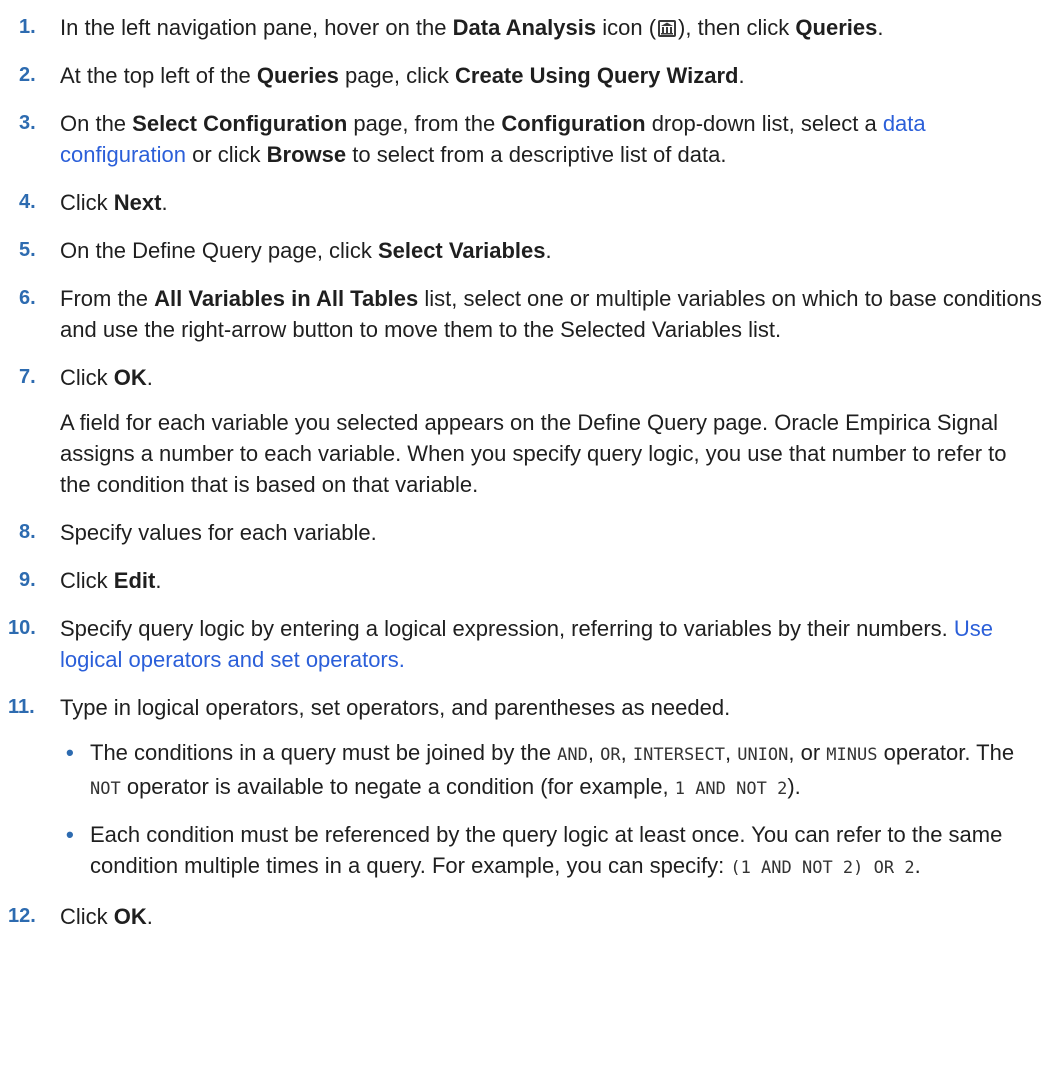  I want to click on step-number: 7., so click(27, 377).